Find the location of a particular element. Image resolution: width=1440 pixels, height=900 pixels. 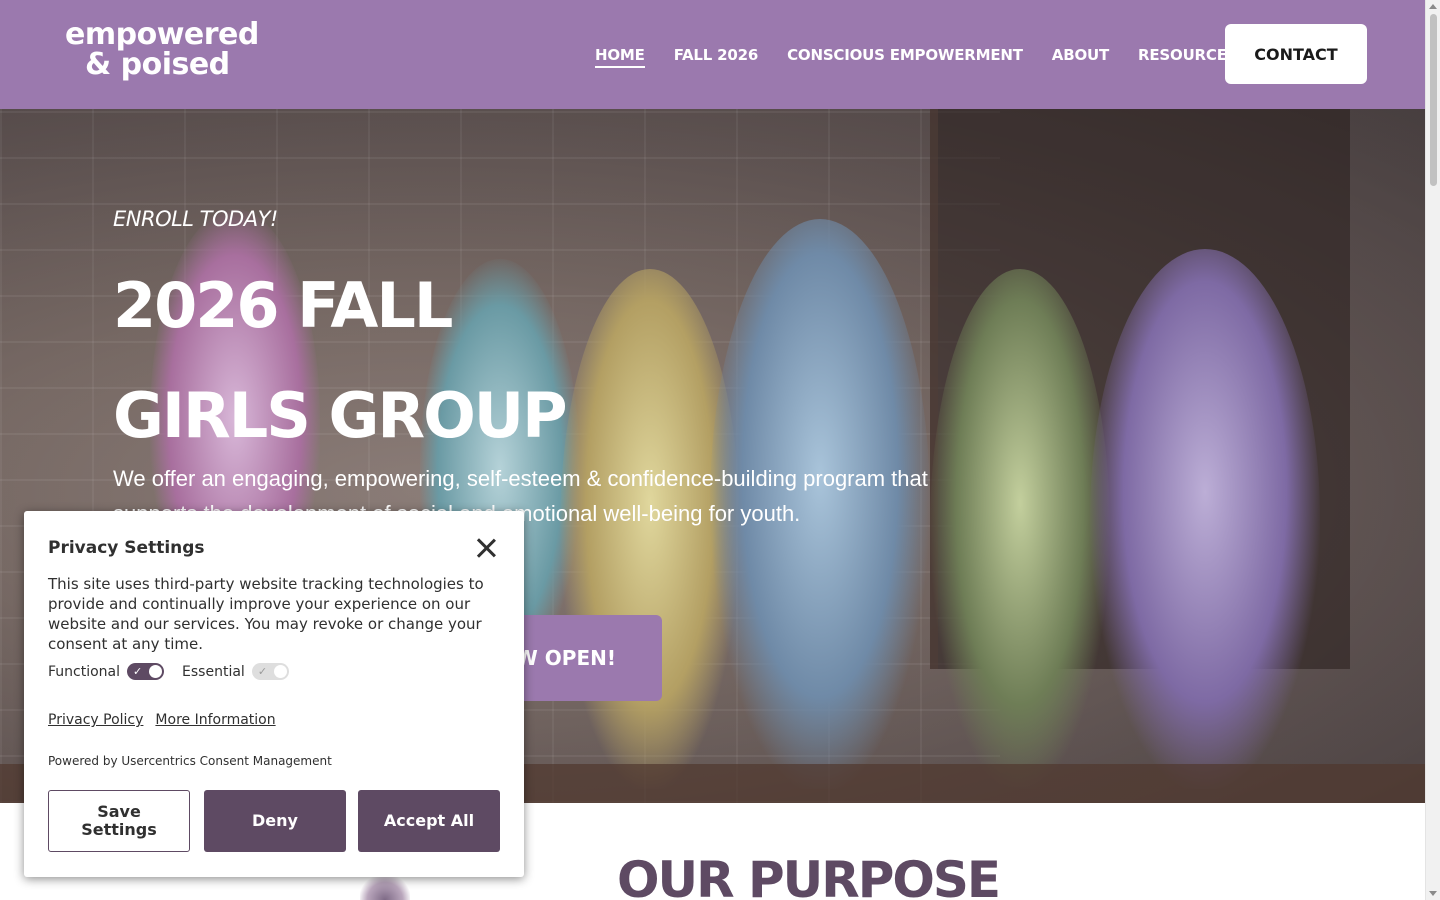

functional-toggle: ✓ is located at coordinates (146, 671).